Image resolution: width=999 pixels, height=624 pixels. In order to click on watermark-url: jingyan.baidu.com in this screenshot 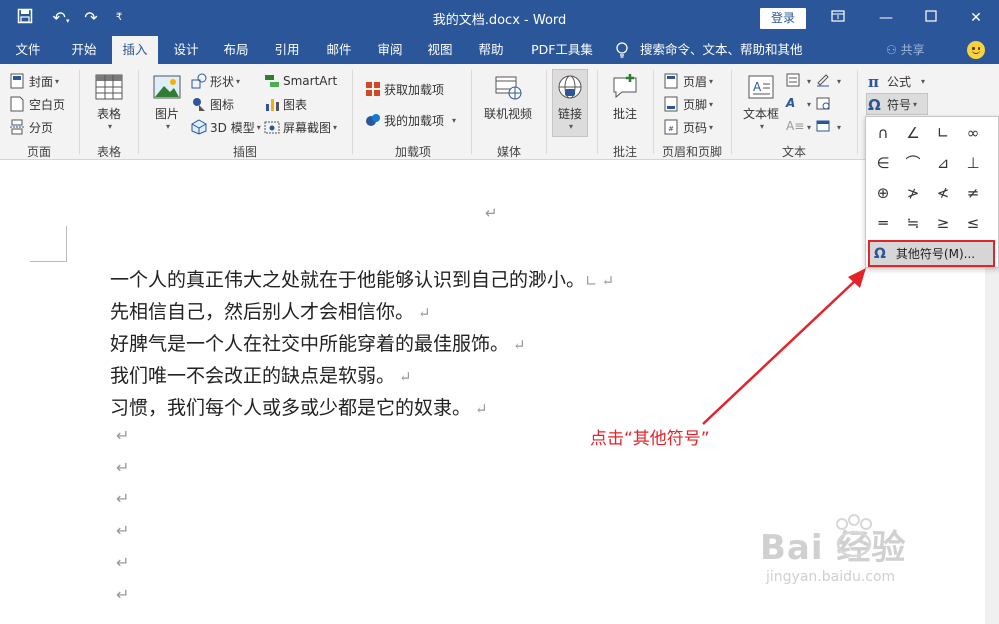, I will do `click(831, 577)`.